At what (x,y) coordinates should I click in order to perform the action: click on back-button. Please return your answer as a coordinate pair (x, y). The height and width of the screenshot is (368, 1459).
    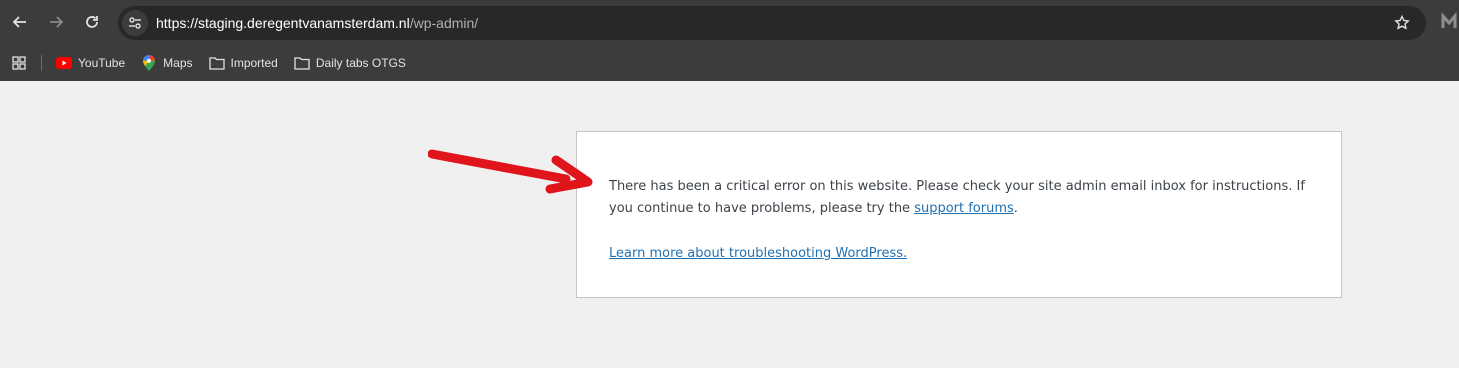
    Looking at the image, I should click on (20, 22).